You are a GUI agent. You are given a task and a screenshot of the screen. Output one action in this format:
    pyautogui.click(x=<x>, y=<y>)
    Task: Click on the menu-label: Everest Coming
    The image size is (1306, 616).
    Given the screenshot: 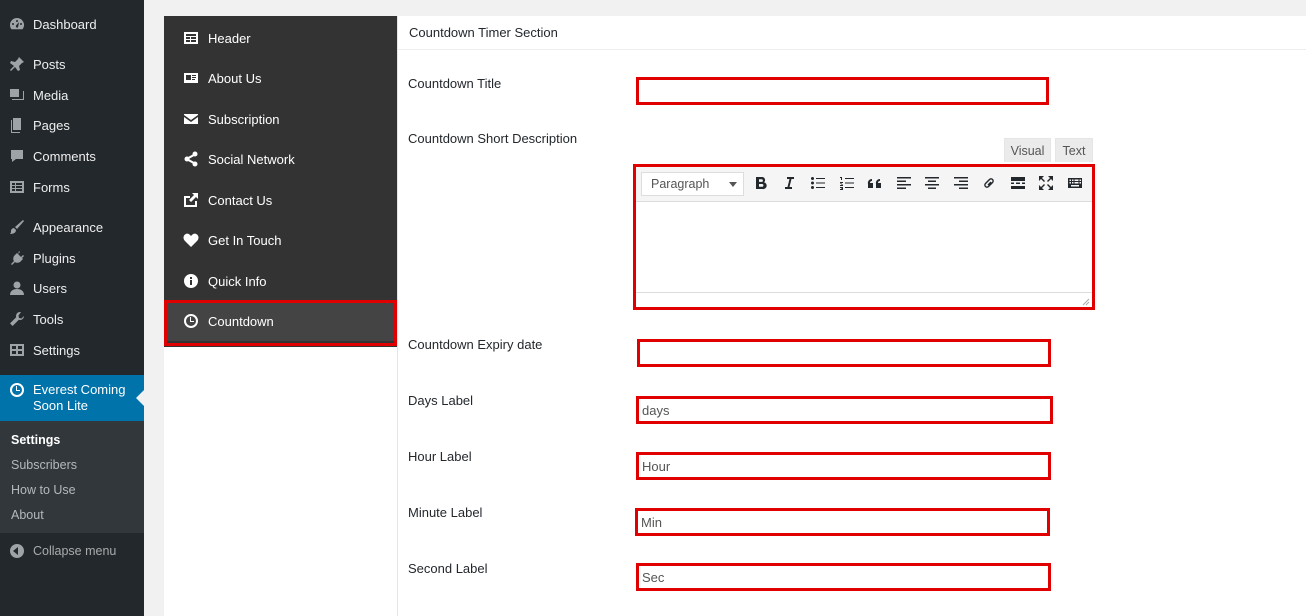 What is the action you would take?
    pyautogui.click(x=79, y=389)
    